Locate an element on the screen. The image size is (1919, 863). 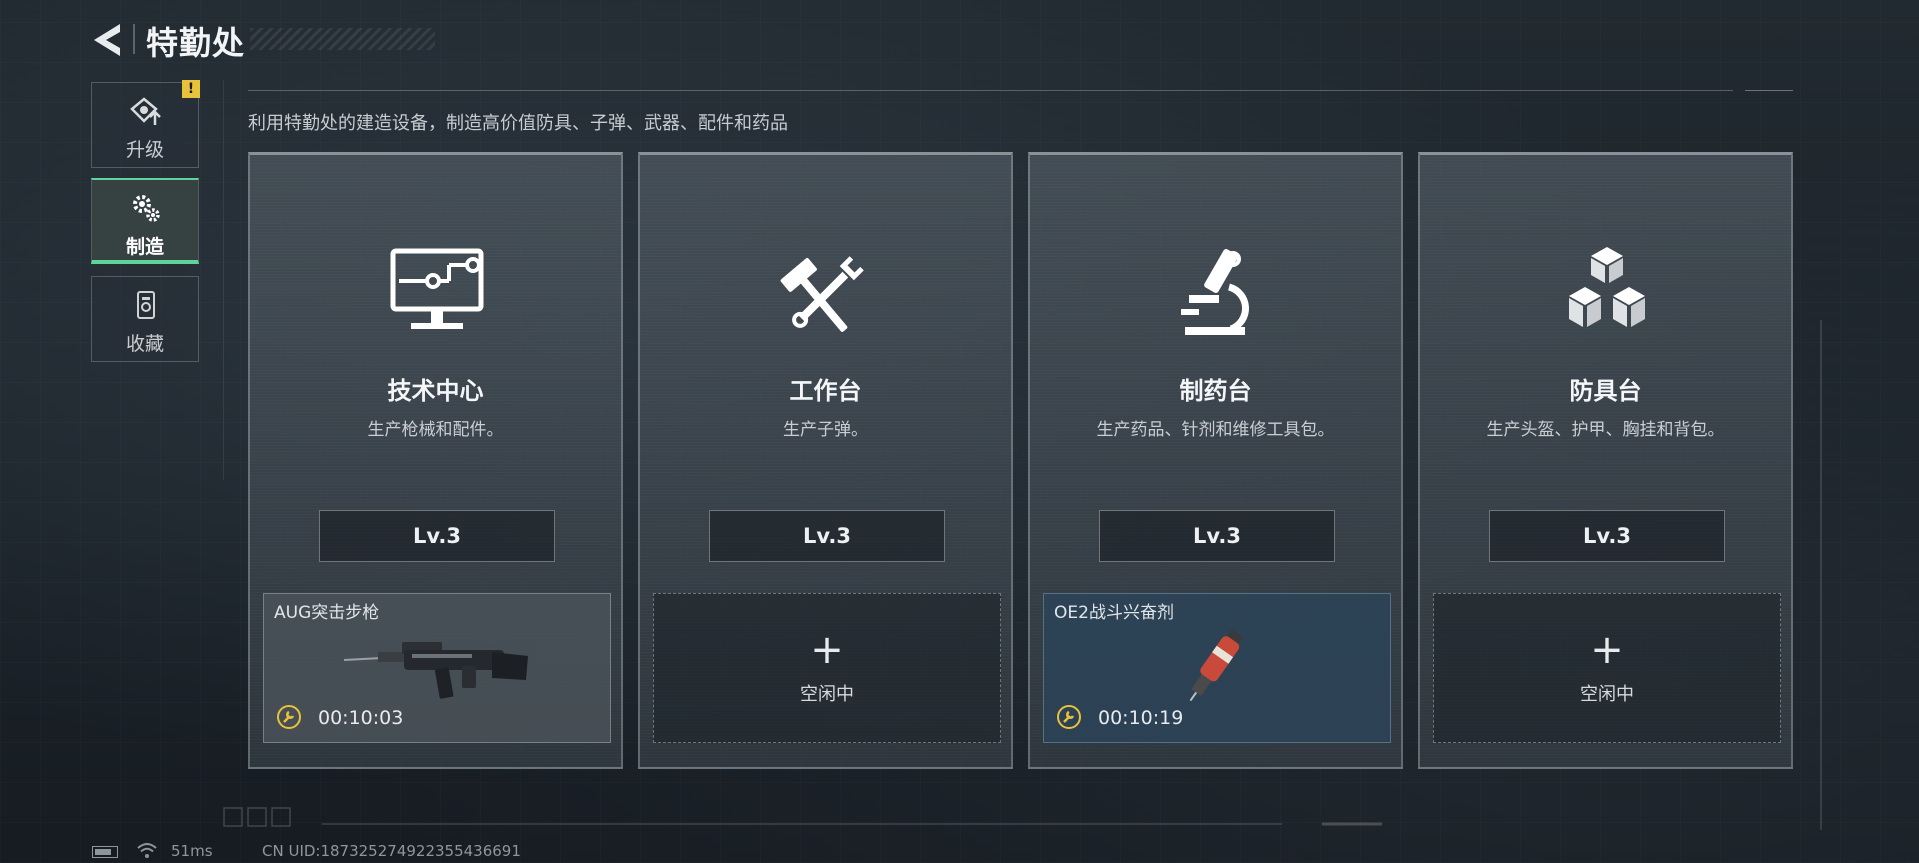
injector-icon is located at coordinates (1216, 666).